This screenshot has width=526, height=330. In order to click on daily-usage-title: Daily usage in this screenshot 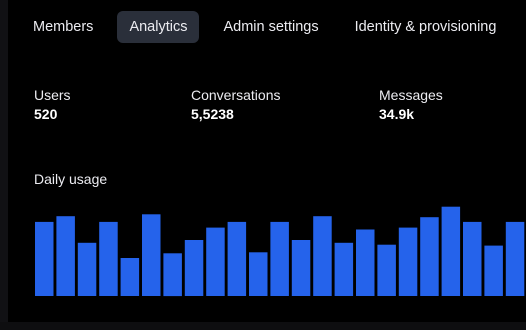, I will do `click(71, 179)`.